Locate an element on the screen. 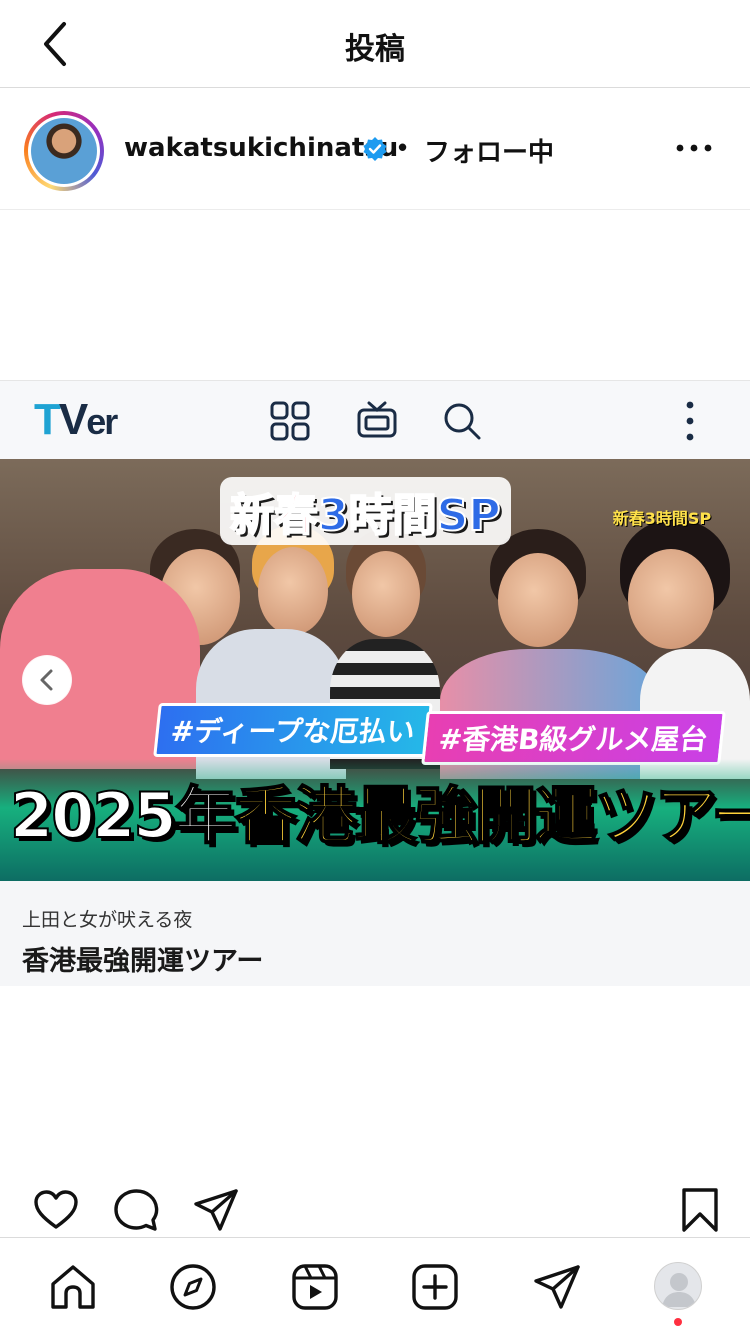 This screenshot has width=750, height=1334. share-icon is located at coordinates (216, 1210).